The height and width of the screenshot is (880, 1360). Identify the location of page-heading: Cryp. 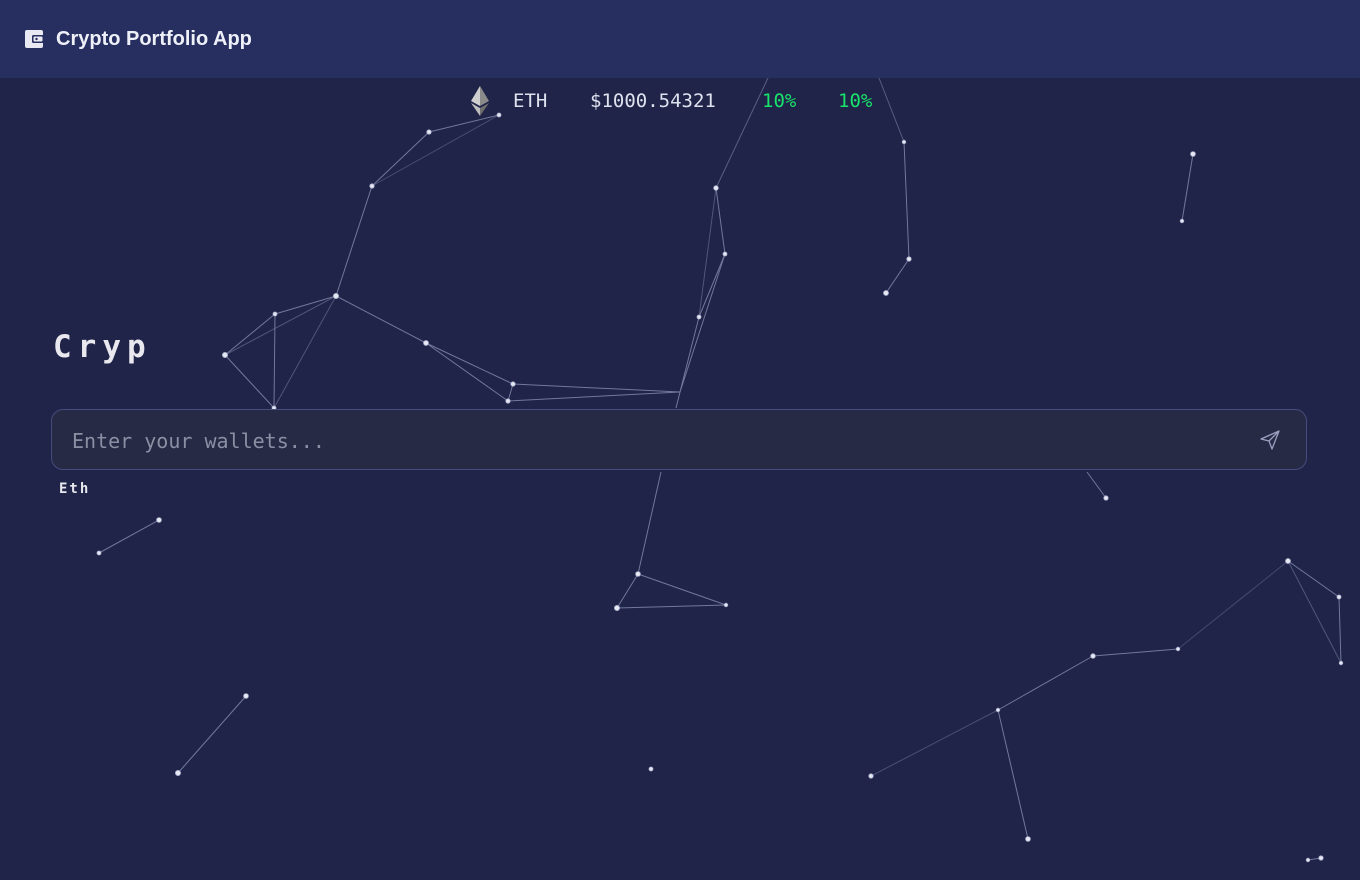
(102, 347).